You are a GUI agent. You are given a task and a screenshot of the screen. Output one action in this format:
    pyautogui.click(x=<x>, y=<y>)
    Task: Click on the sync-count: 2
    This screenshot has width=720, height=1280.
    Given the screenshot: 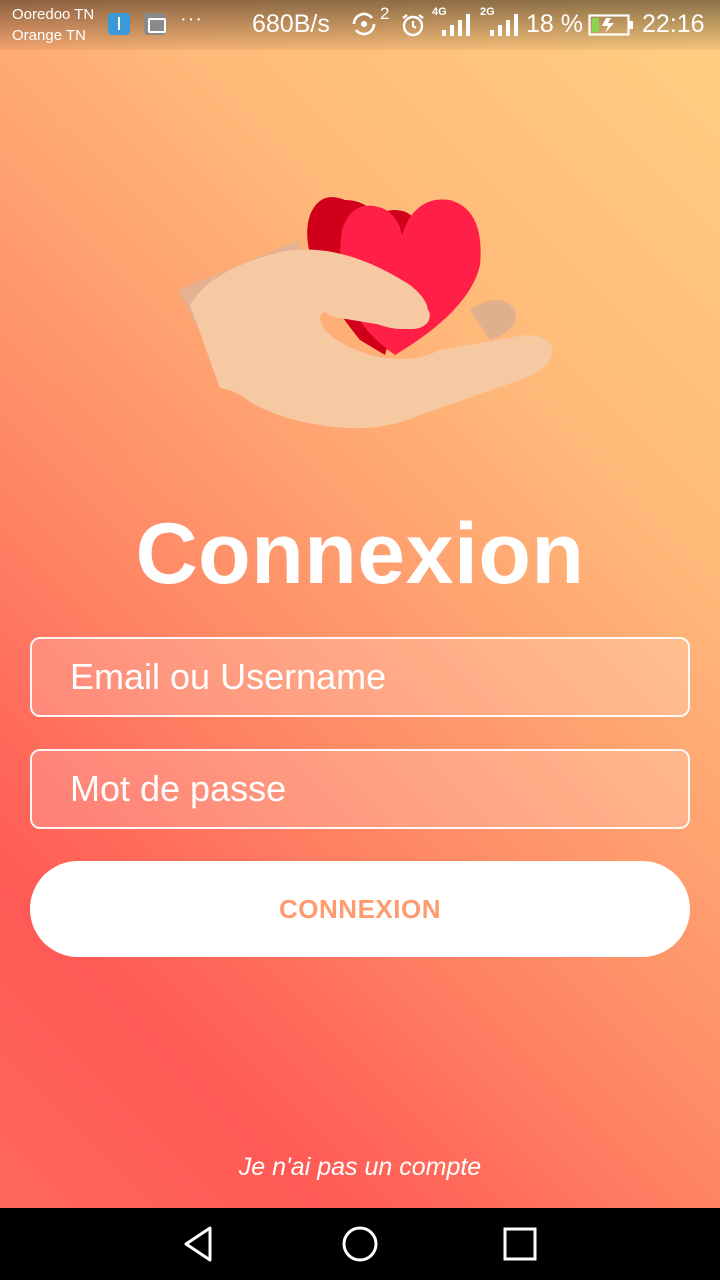 What is the action you would take?
    pyautogui.click(x=385, y=13)
    